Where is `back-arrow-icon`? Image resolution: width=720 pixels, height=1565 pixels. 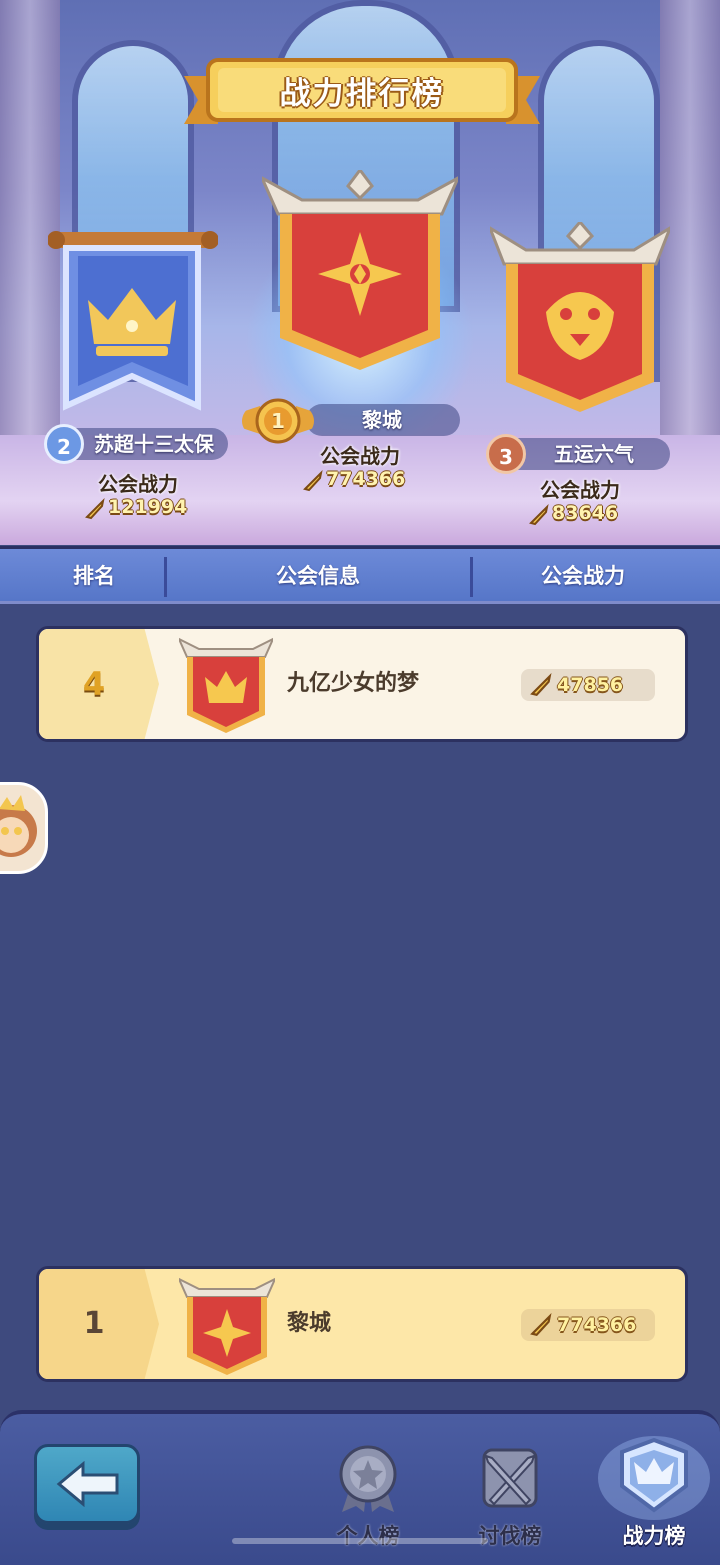 back-arrow-icon is located at coordinates (87, 1484).